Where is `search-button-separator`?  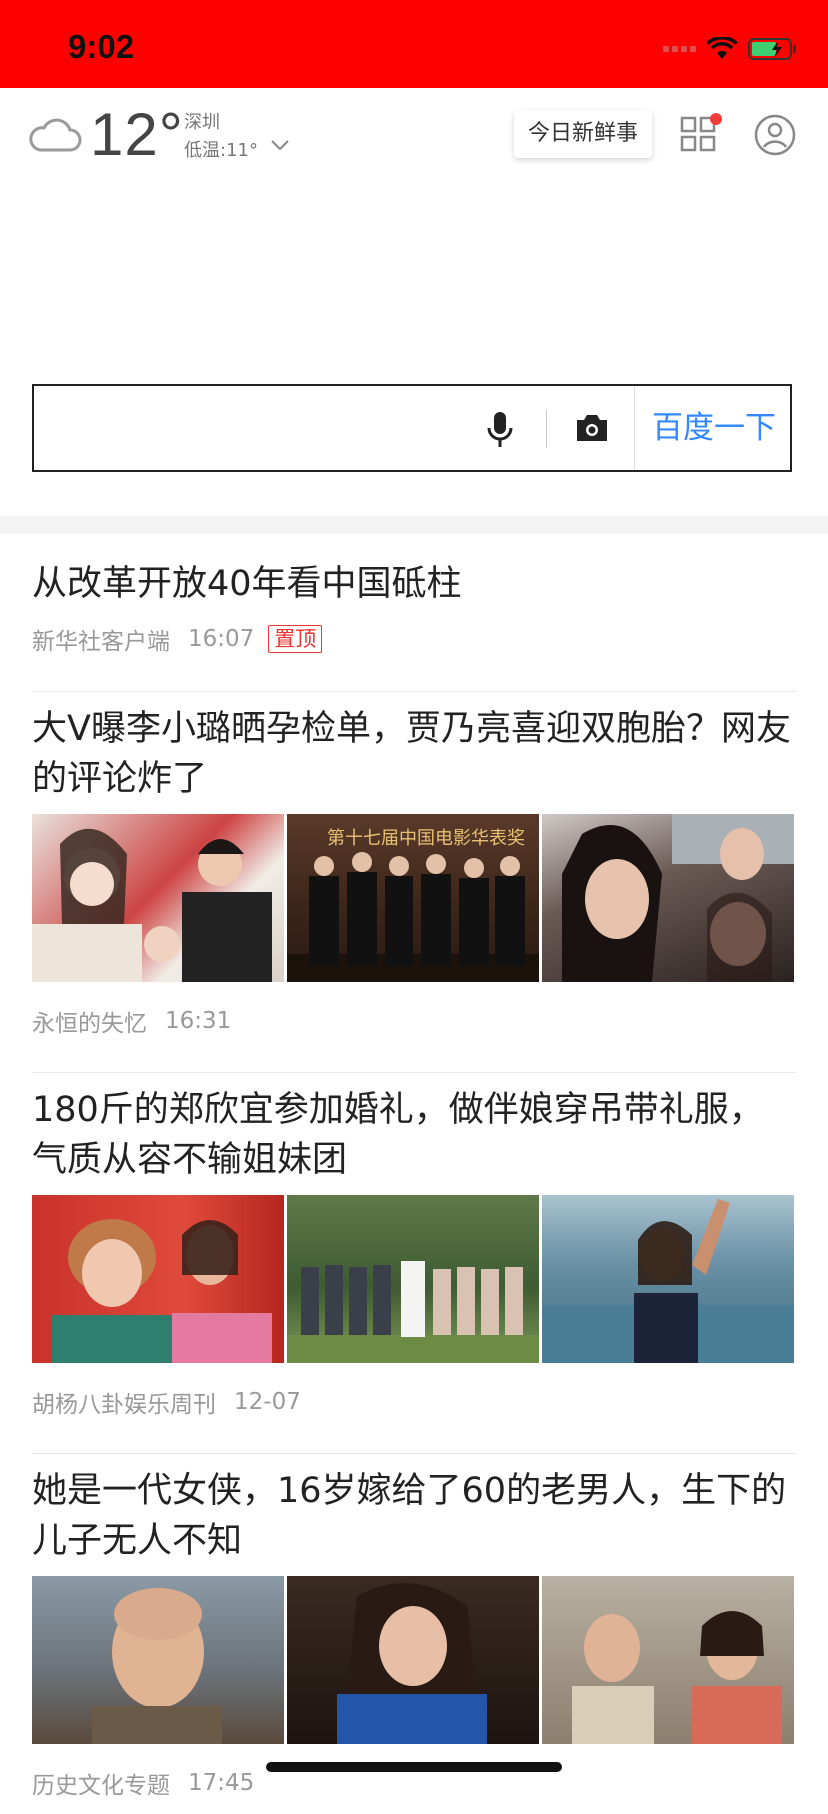
search-button-separator is located at coordinates (634, 428).